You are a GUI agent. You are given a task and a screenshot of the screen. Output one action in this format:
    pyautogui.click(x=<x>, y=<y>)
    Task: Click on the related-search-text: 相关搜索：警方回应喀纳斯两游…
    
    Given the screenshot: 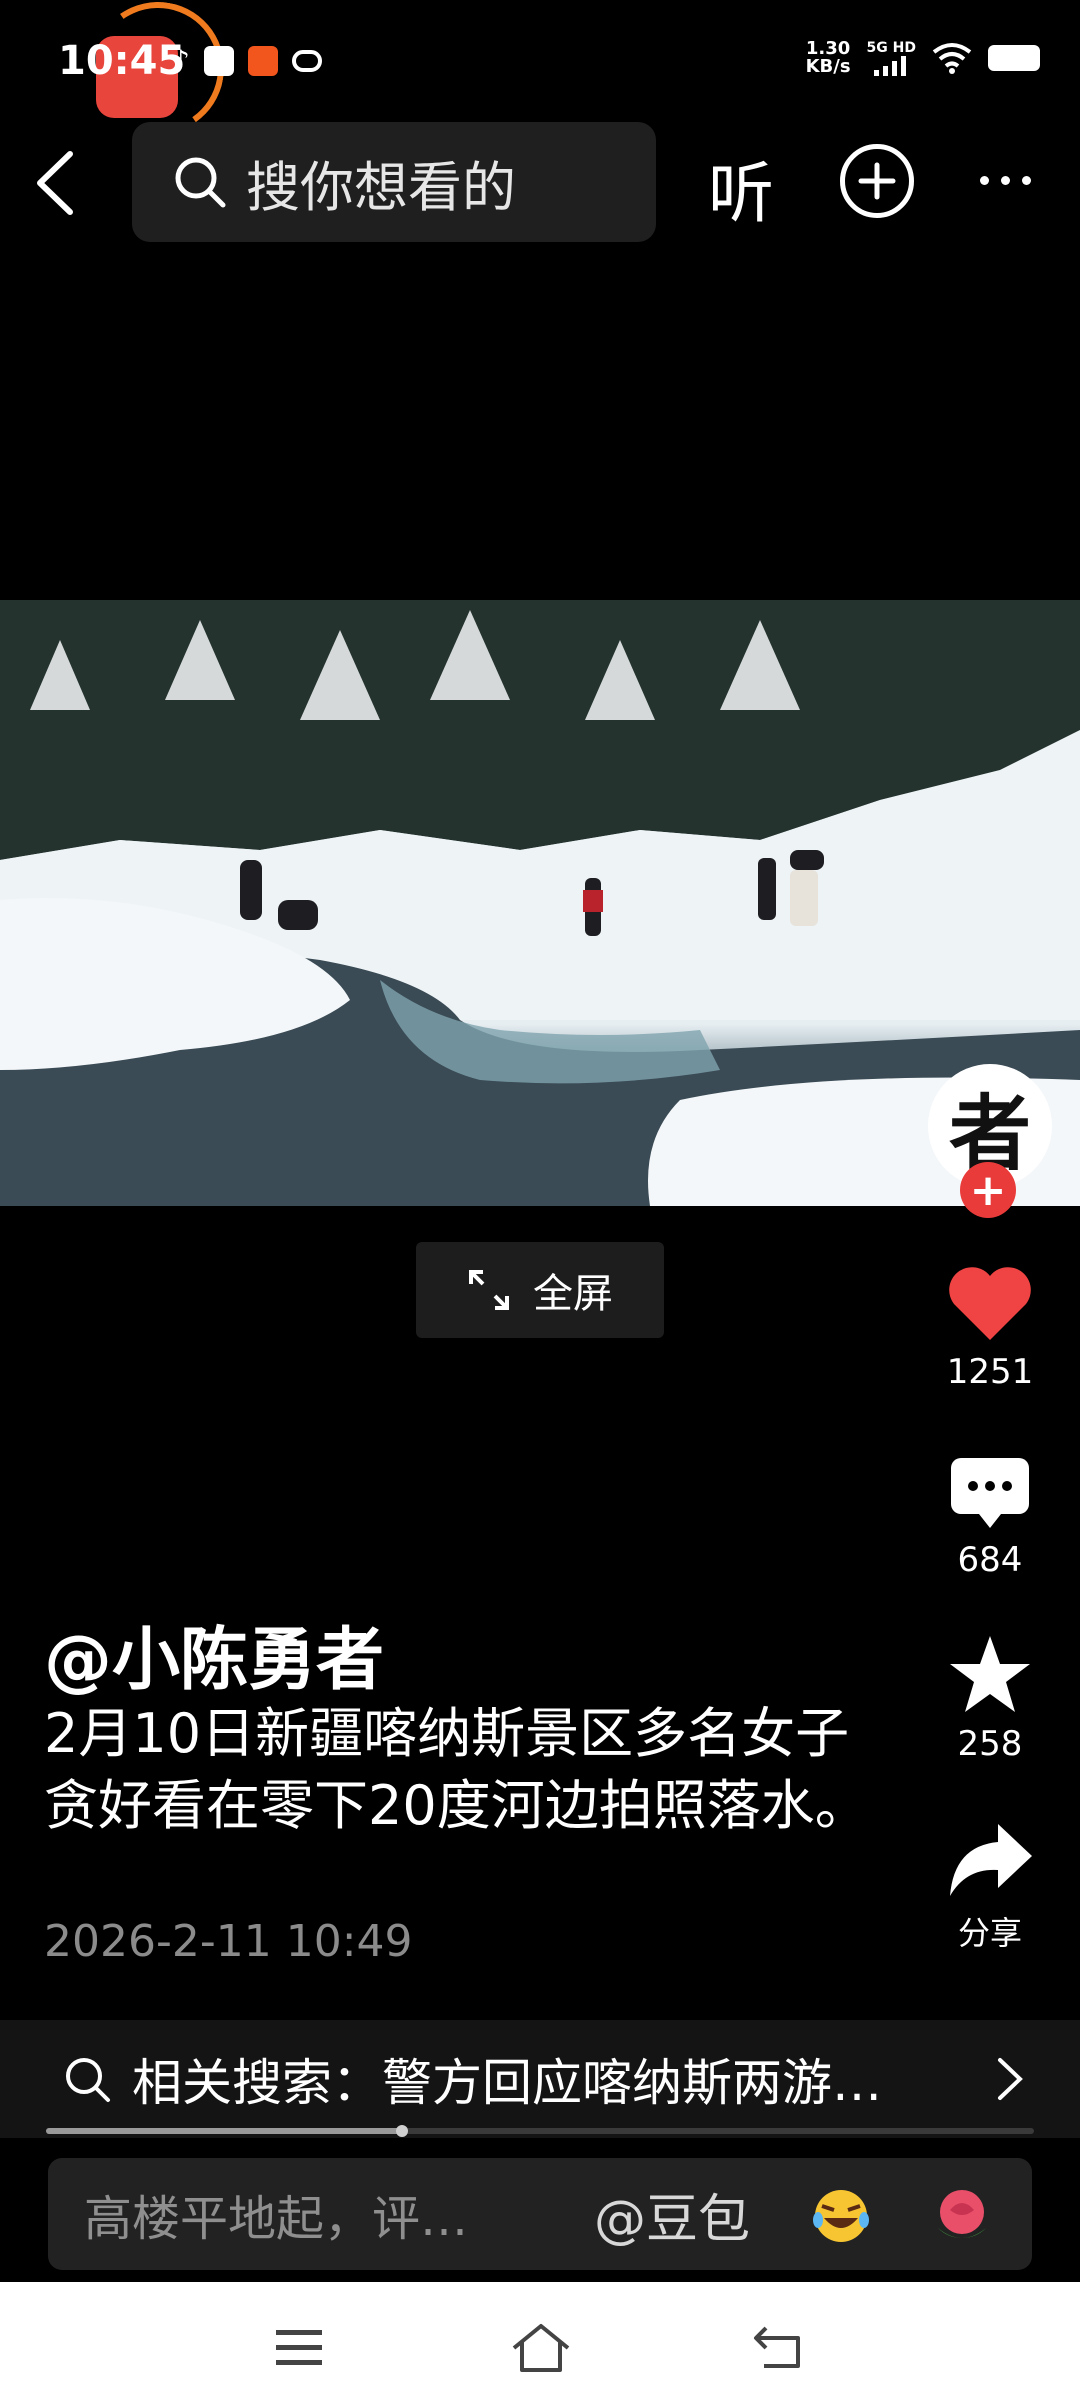 What is the action you would take?
    pyautogui.click(x=507, y=2083)
    